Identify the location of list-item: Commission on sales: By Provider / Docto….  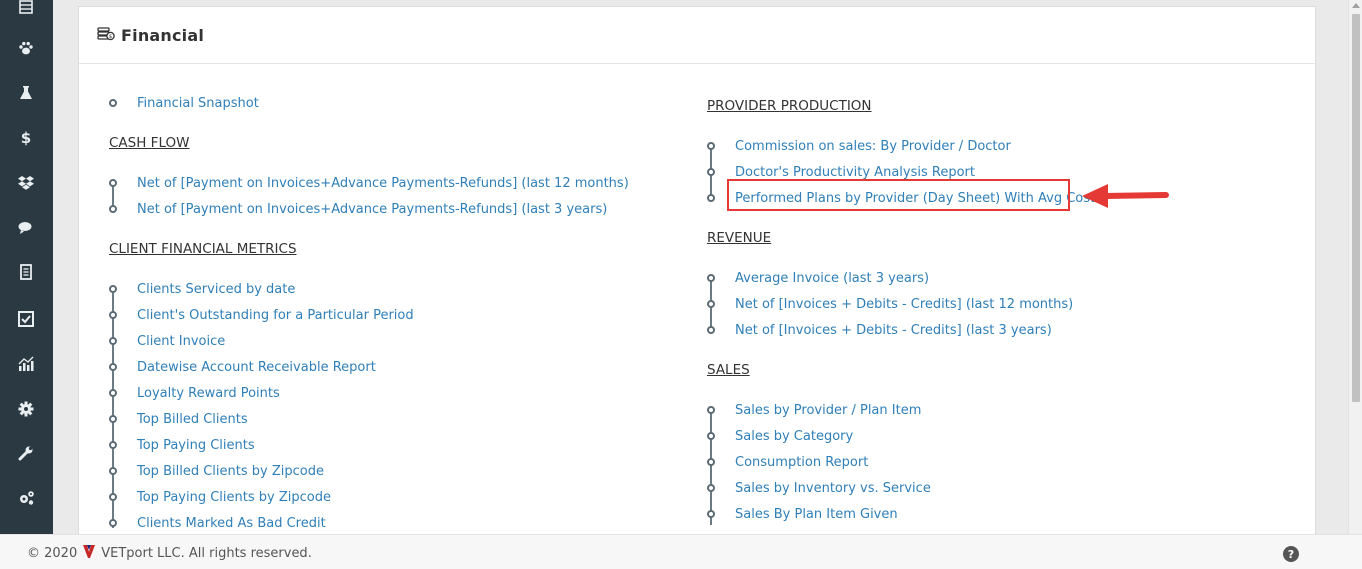
(859, 146).